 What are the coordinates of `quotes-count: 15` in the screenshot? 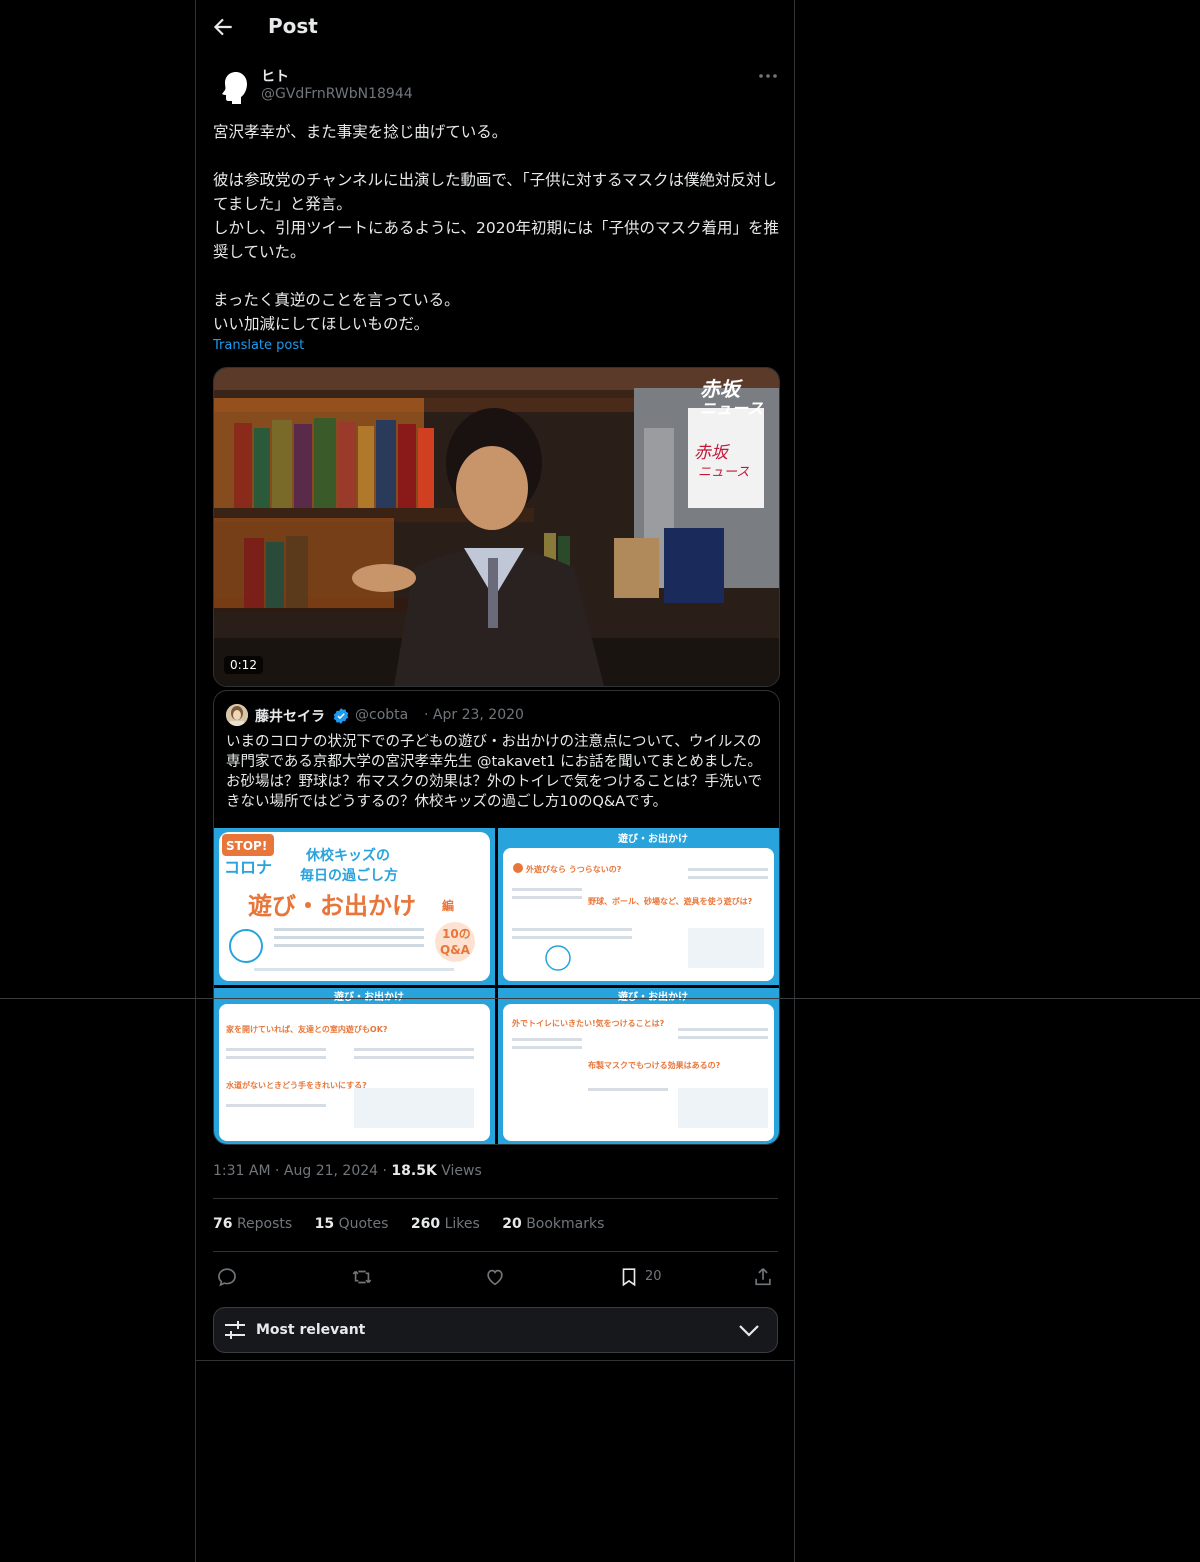 It's located at (324, 1224).